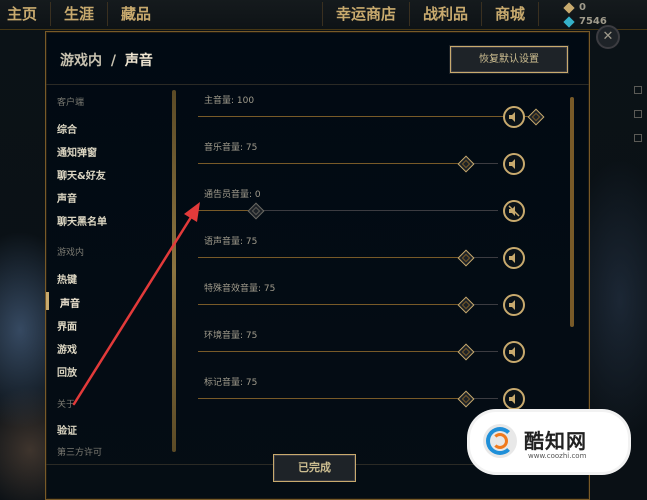 The image size is (647, 500). Describe the element at coordinates (81, 61) in the screenshot. I see `breadcrumb-section: 游戏内` at that location.